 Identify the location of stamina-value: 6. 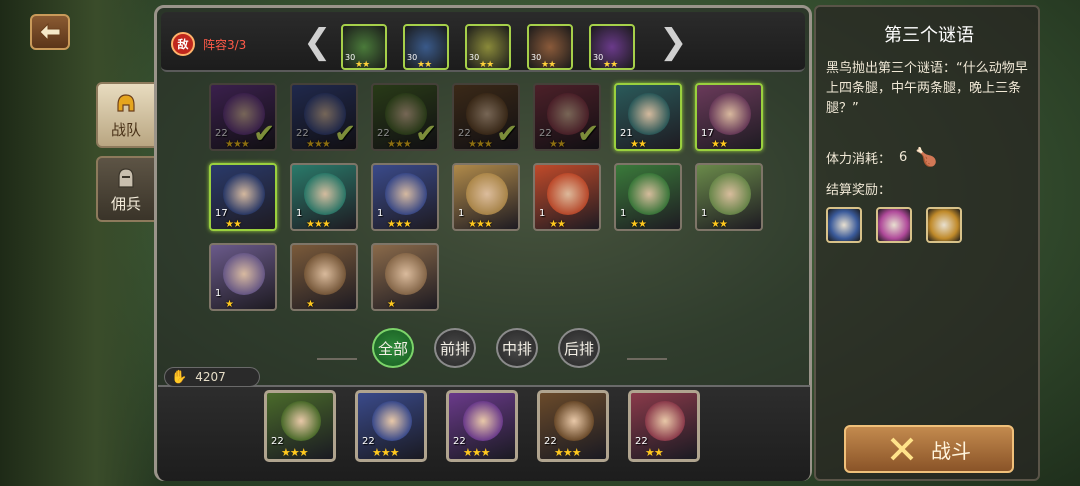
(903, 157).